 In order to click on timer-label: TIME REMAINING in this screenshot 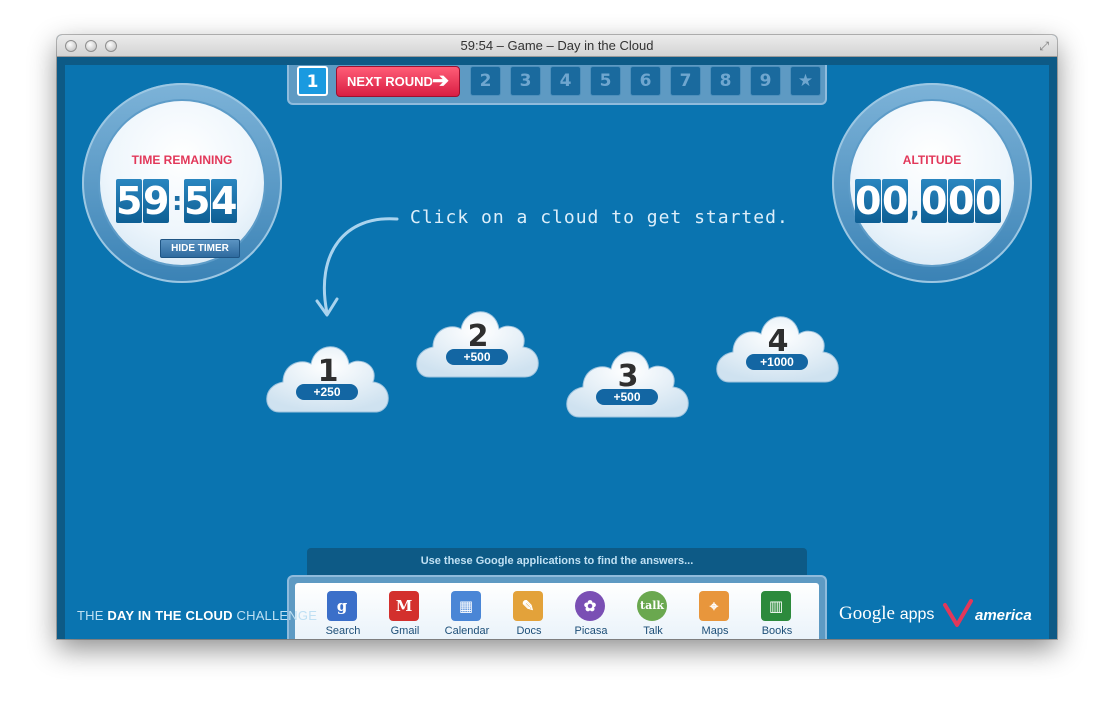, I will do `click(182, 160)`.